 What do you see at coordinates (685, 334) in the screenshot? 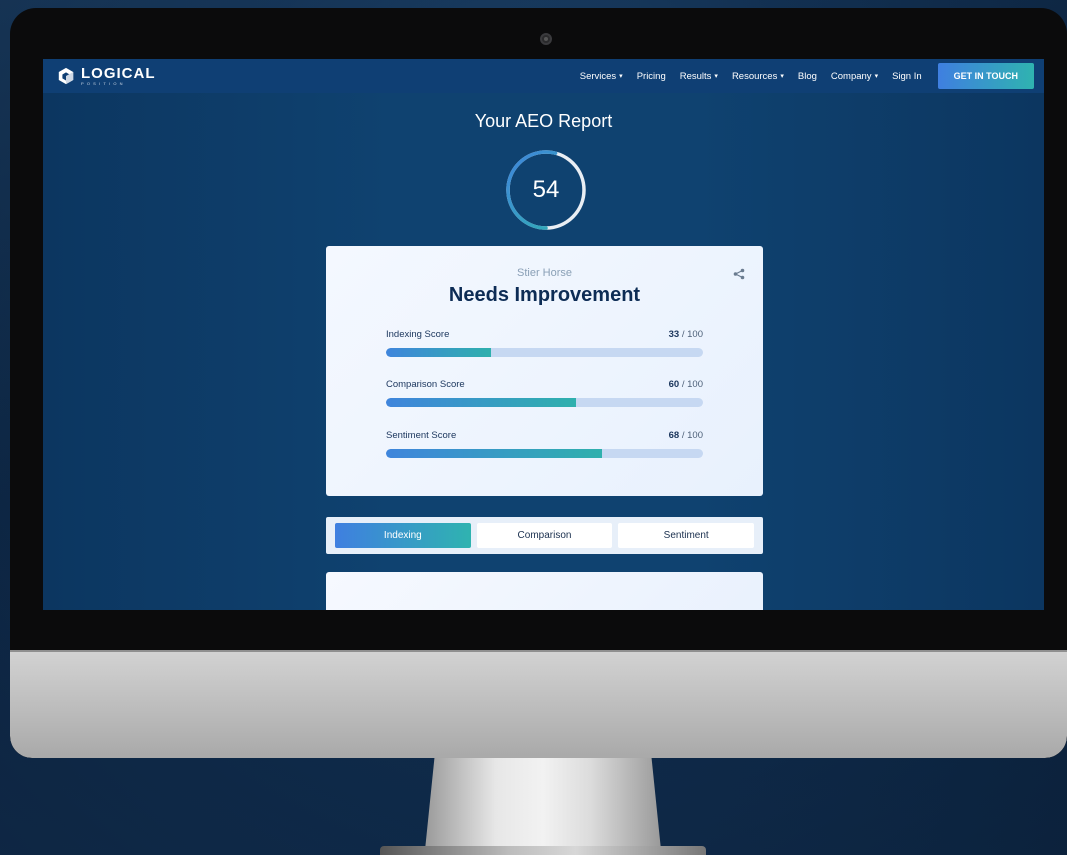
I see `metric-value: 33 / 100` at bounding box center [685, 334].